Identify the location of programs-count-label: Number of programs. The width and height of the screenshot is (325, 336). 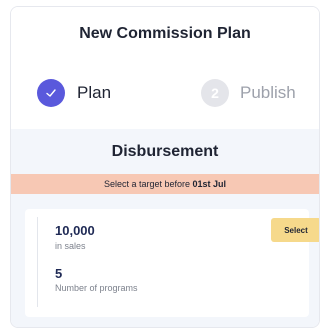
(96, 288).